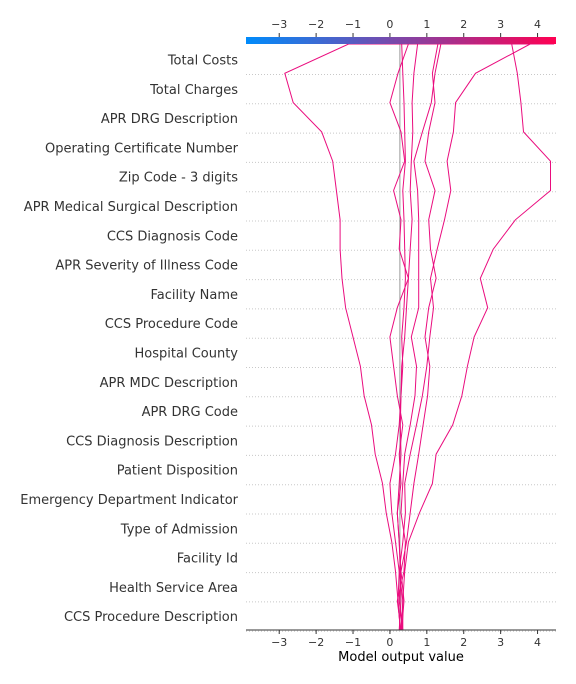 The height and width of the screenshot is (684, 576). What do you see at coordinates (401, 40) in the screenshot?
I see `colorbar` at bounding box center [401, 40].